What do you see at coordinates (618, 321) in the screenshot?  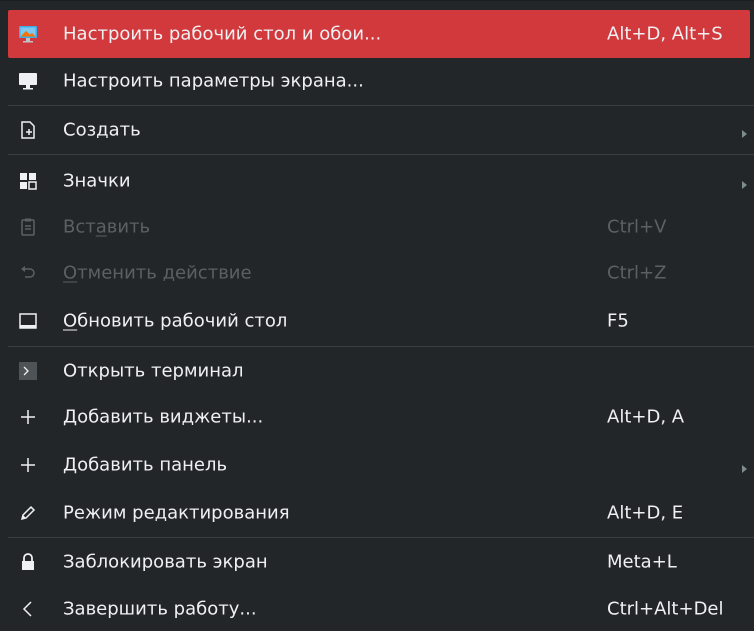 I see `menu-item-shortcut: F5` at bounding box center [618, 321].